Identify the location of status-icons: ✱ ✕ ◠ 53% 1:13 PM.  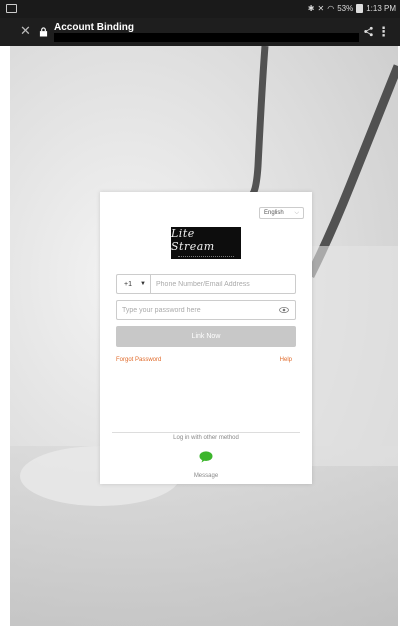
(352, 8).